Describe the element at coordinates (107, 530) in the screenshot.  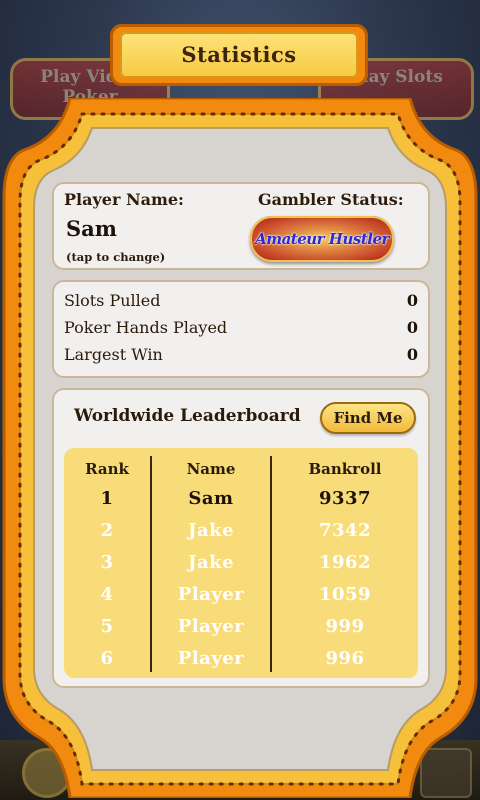
I see `rank-cell: 2` at that location.